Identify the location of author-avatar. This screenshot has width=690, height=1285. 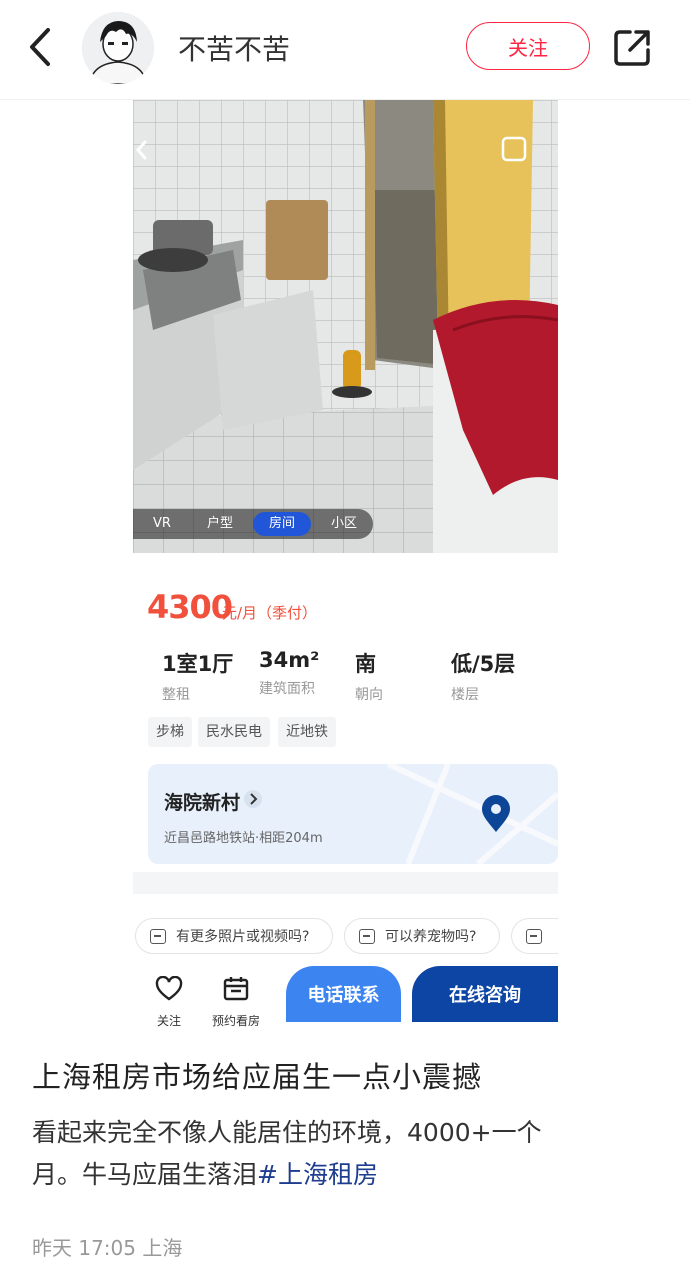
(118, 48).